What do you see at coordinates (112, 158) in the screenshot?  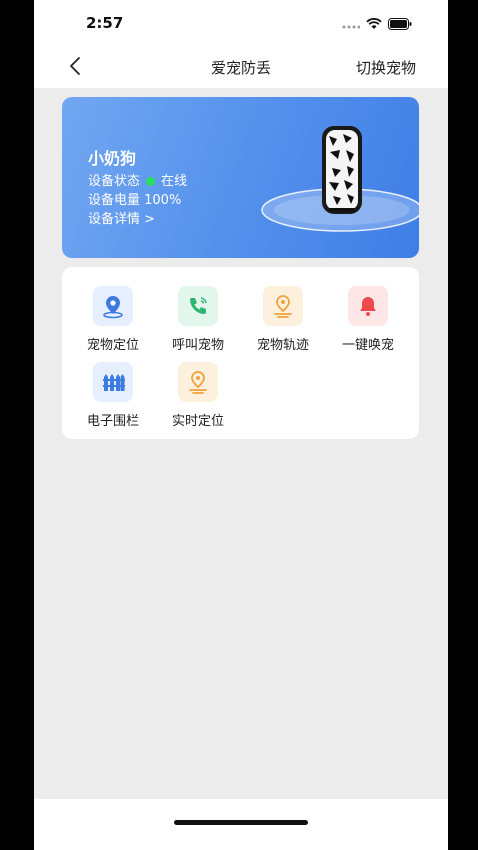 I see `pet-name: 小奶狗` at bounding box center [112, 158].